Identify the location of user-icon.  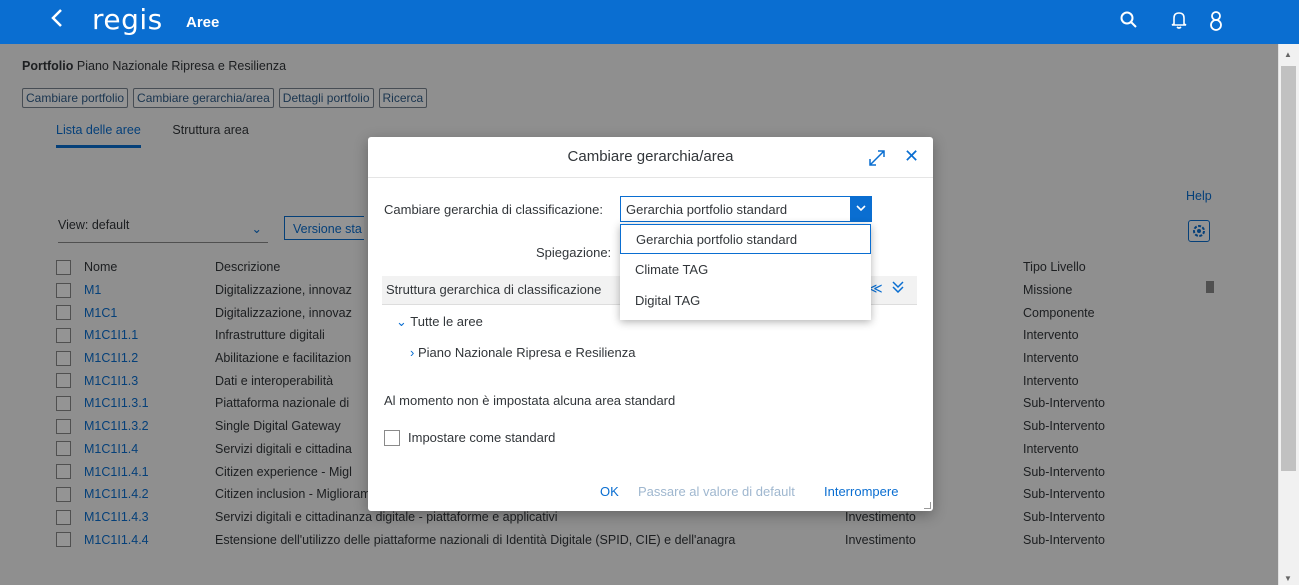
(1216, 21).